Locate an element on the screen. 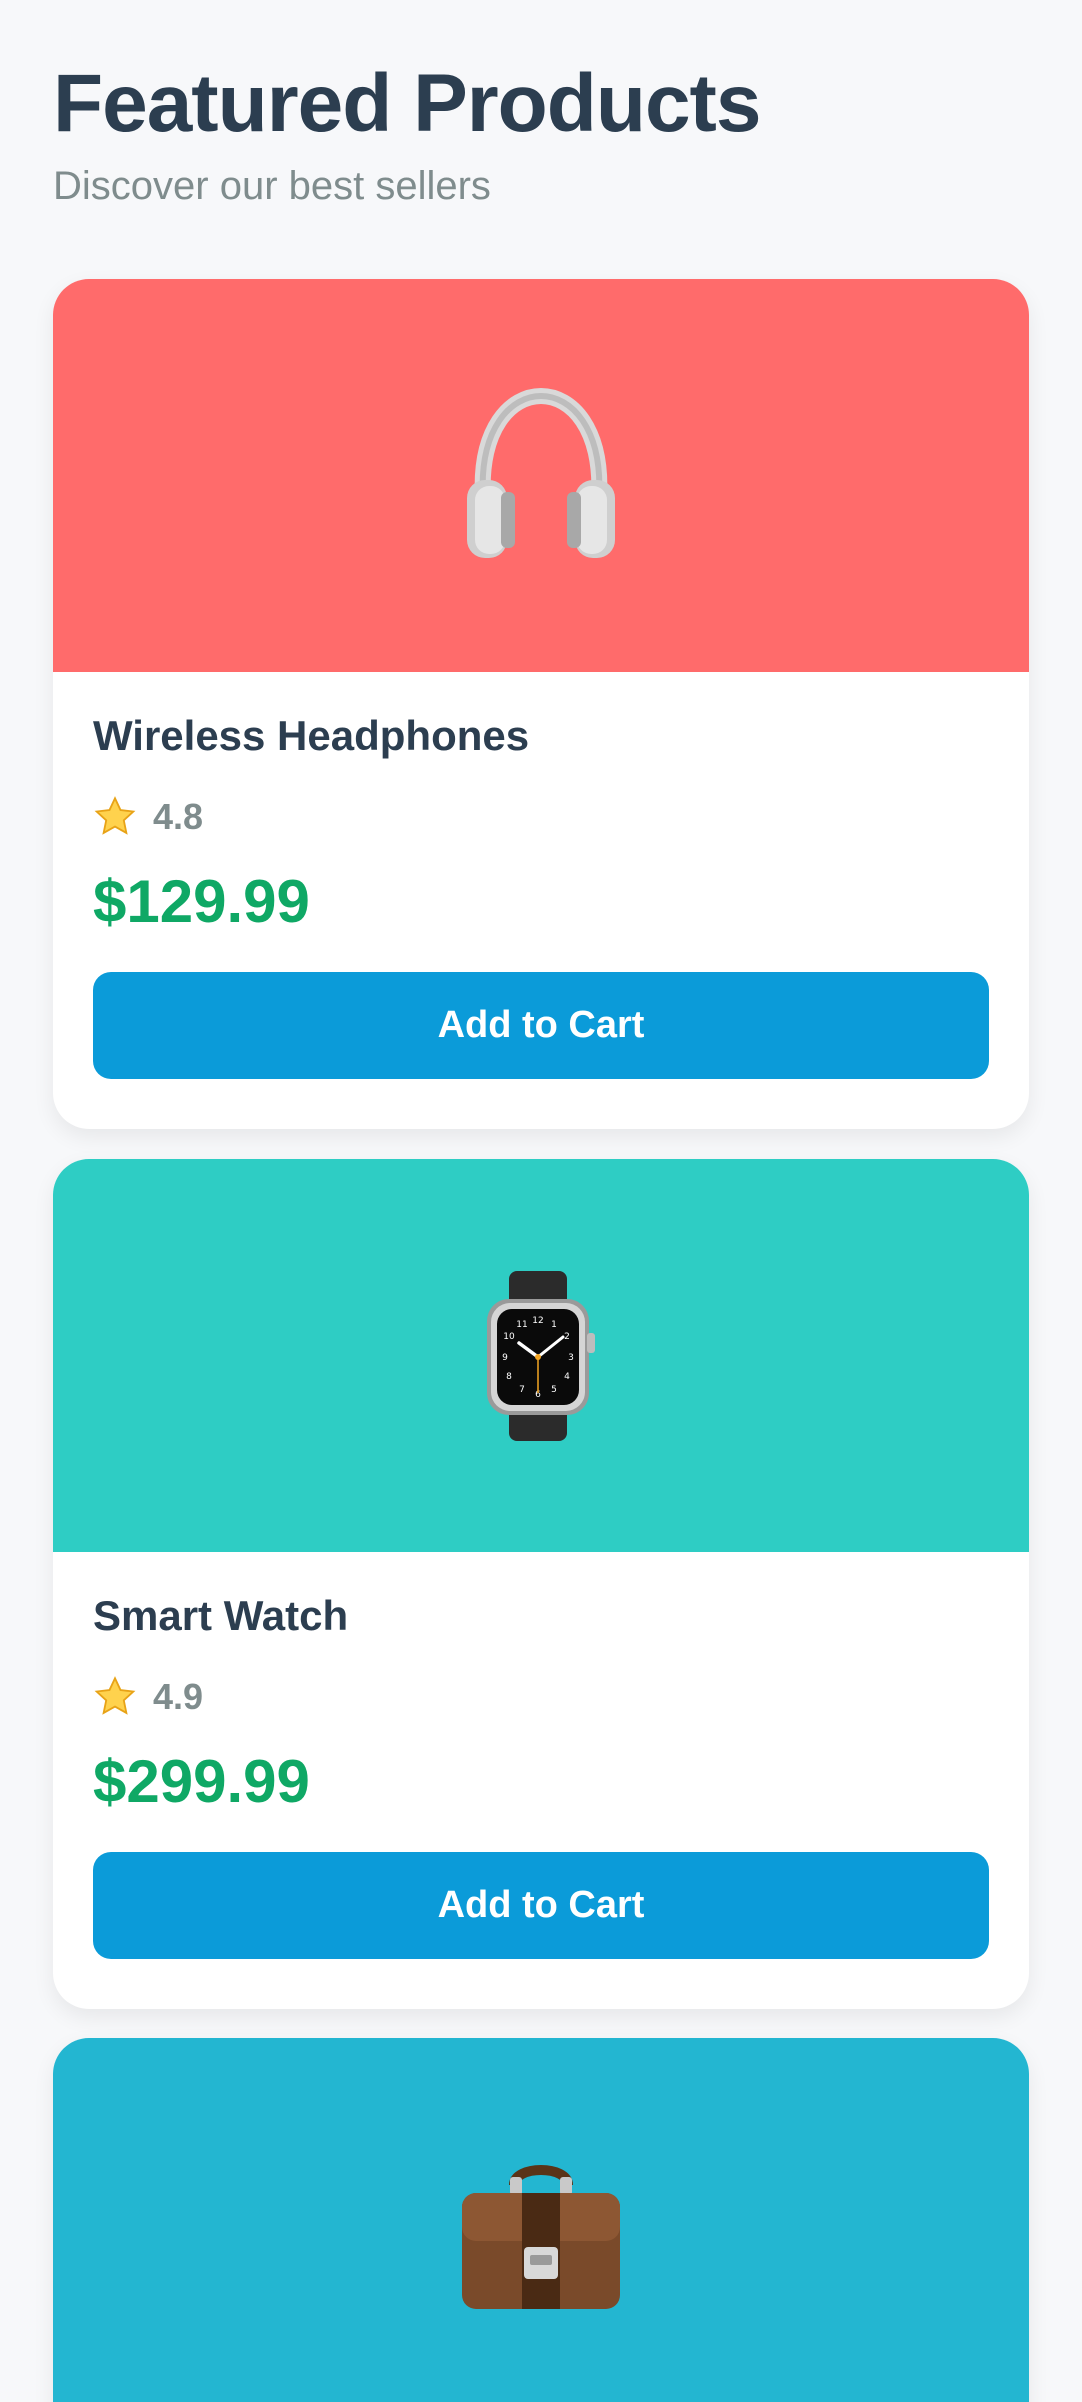 This screenshot has width=1082, height=2402. svg-text: 4 is located at coordinates (567, 1377).